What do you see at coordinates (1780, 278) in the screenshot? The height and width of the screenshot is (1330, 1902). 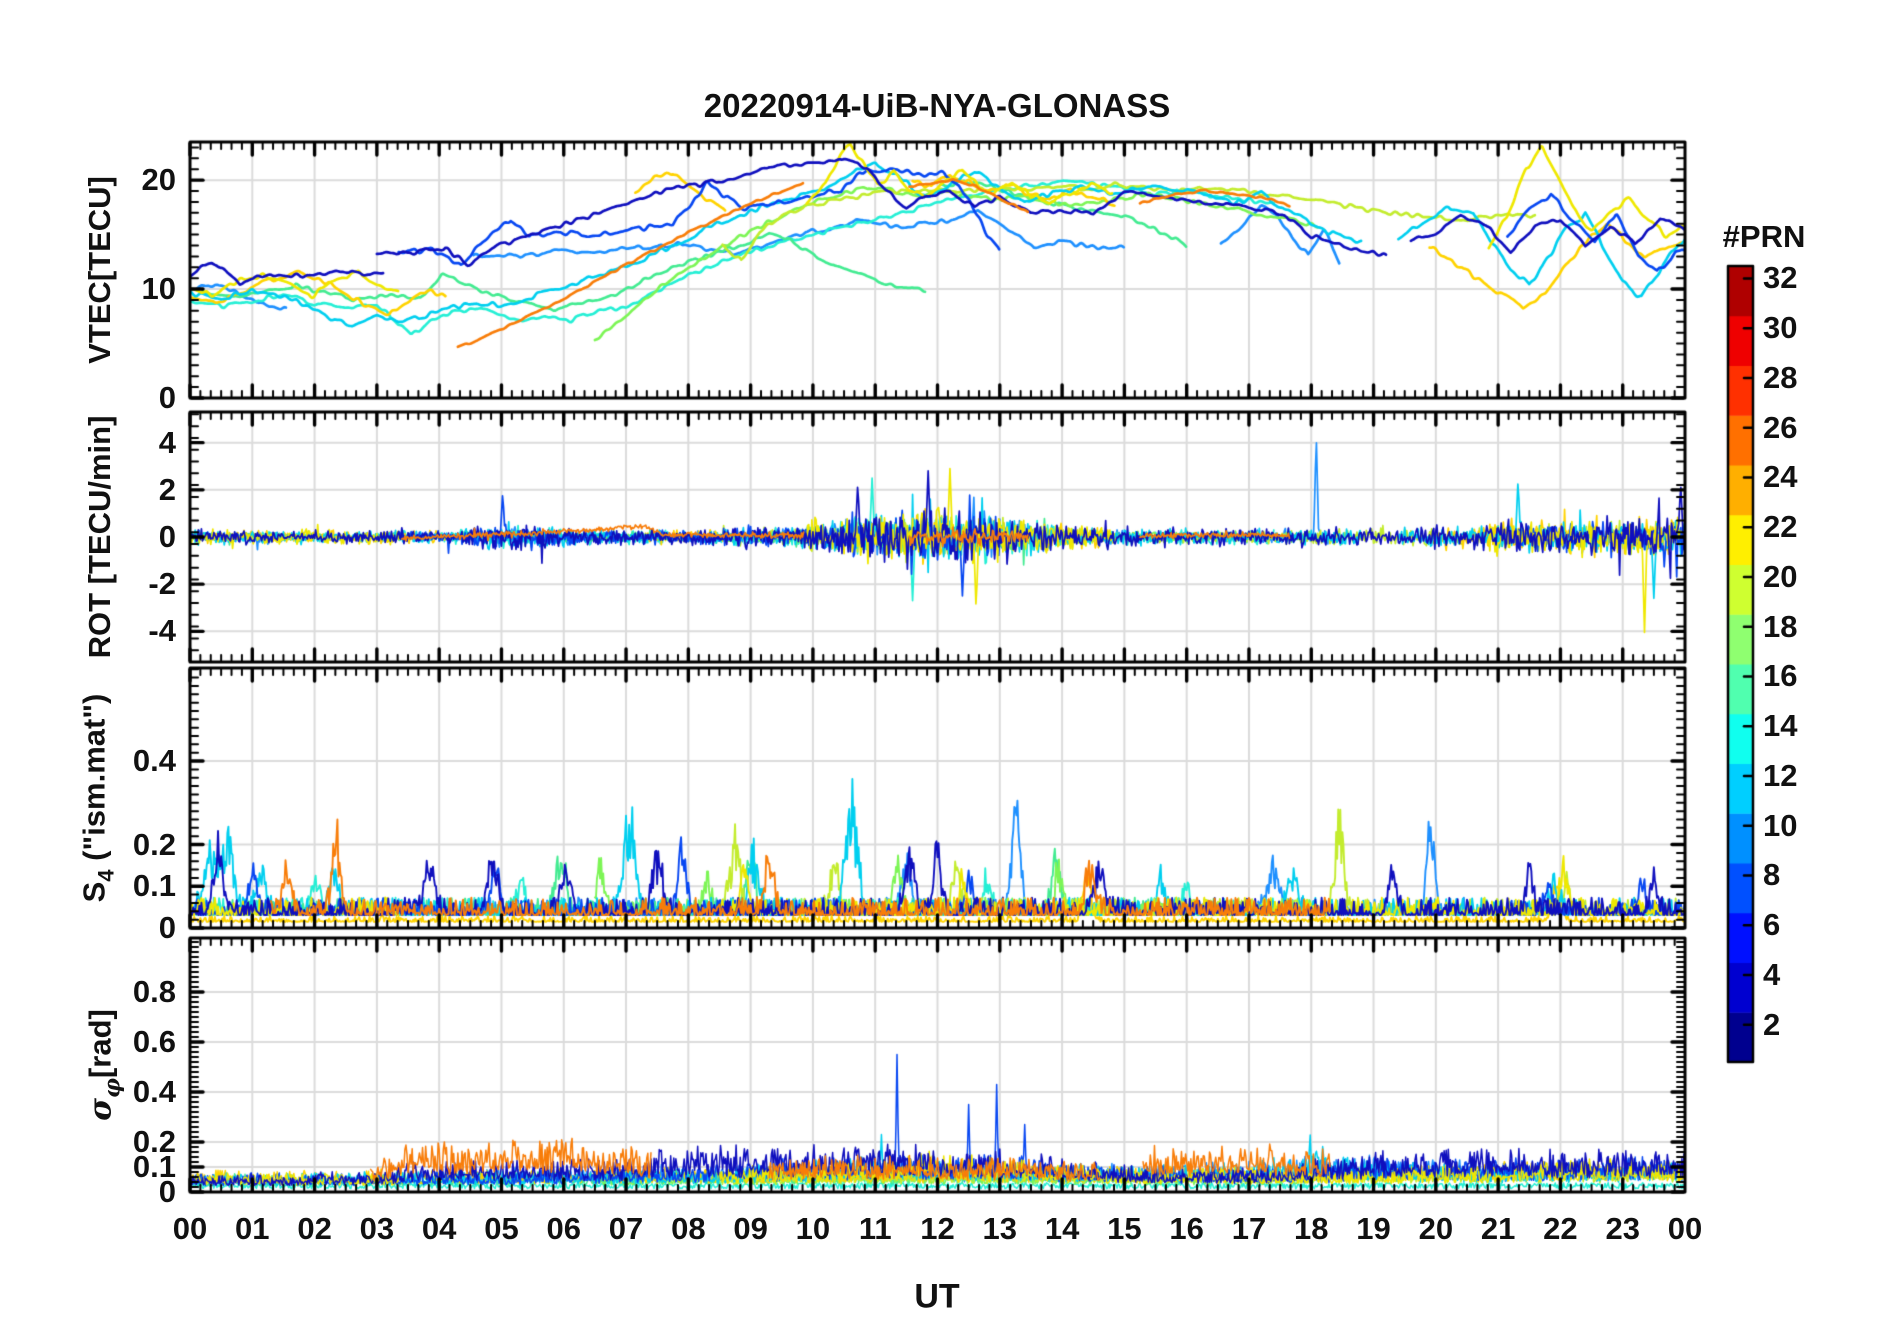 I see `colorbar-tick-label: 32` at bounding box center [1780, 278].